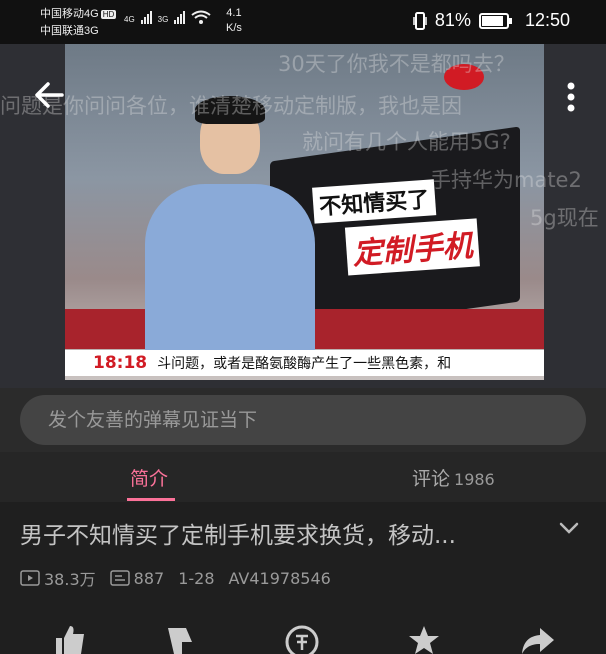 This screenshot has height=654, width=606. I want to click on danmaku-line-1: 30天了你我不是都吗去？, so click(396, 64).